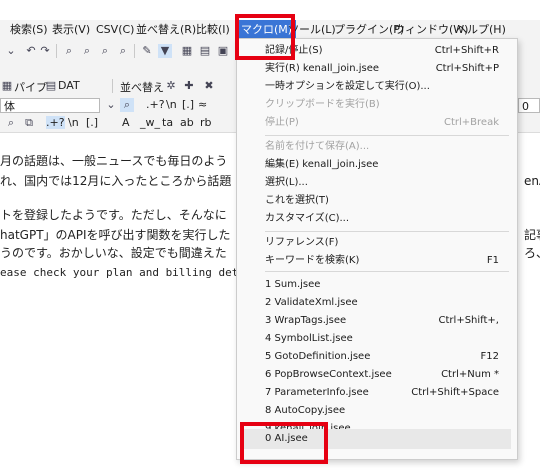 The image size is (540, 475). I want to click on menu-item-label: 3 WrapTags.jsee, so click(306, 320).